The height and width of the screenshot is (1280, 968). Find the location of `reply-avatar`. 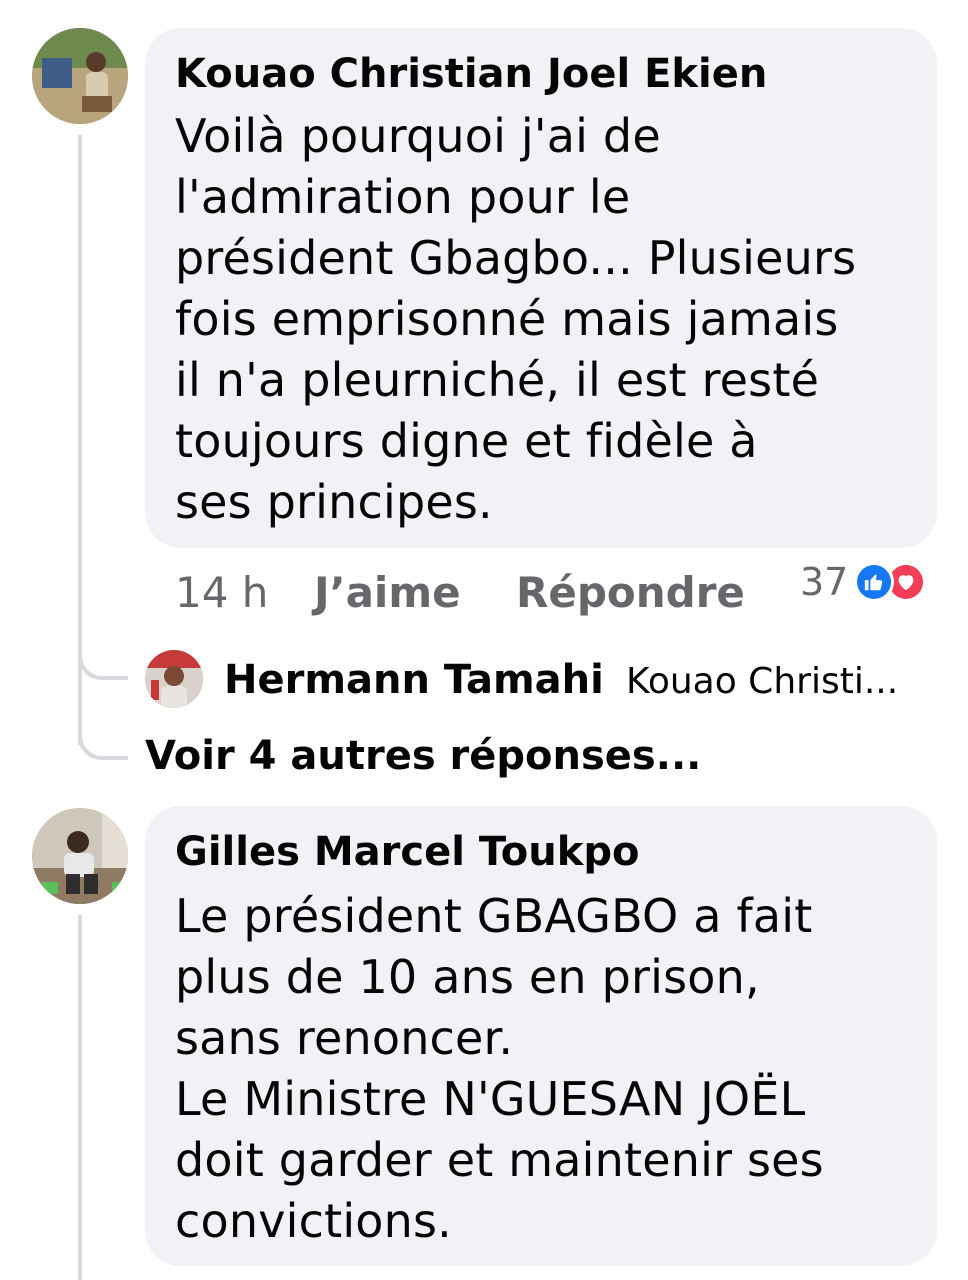

reply-avatar is located at coordinates (174, 679).